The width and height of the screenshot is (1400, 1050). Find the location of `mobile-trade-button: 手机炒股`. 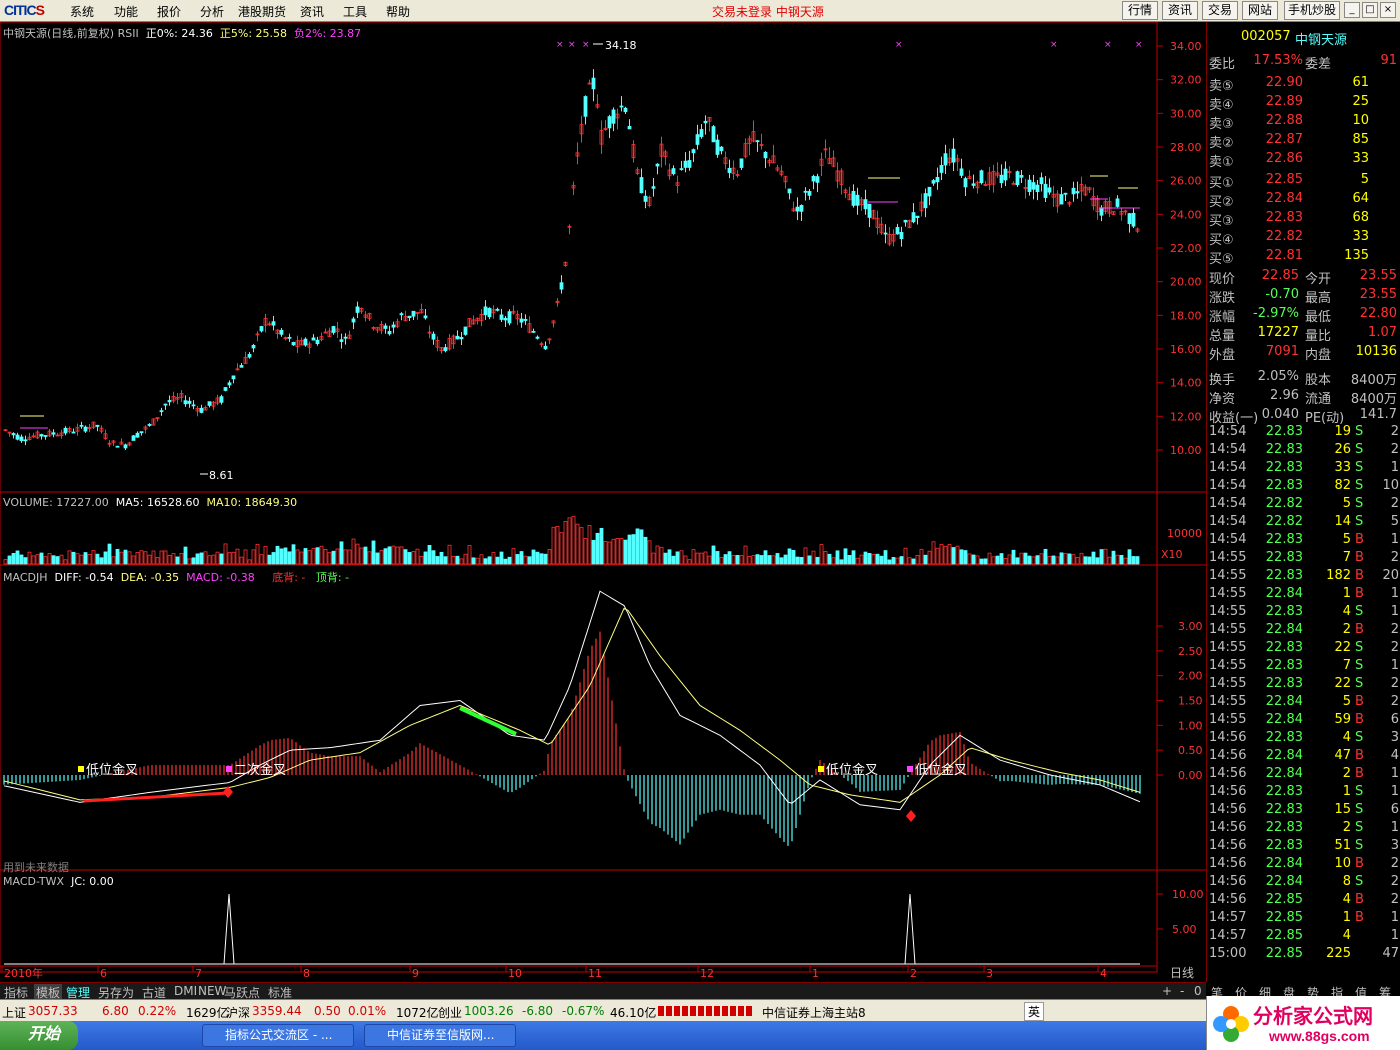

mobile-trade-button: 手机炒股 is located at coordinates (1312, 10).